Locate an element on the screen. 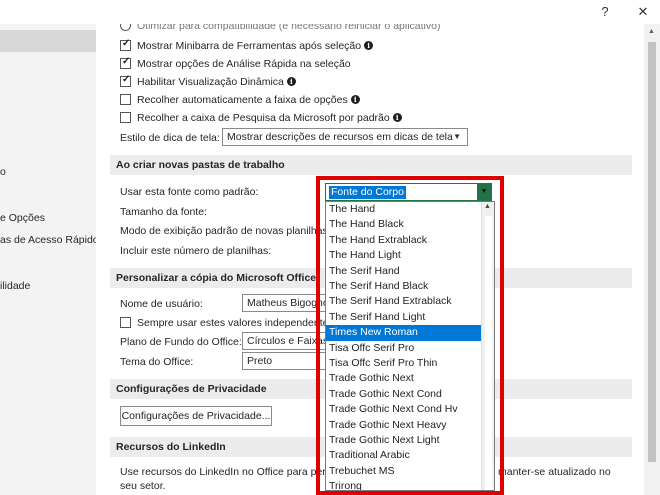 Image resolution: width=660 pixels, height=495 pixels. sheets-count-label: Incluir este número de planilhas: is located at coordinates (196, 251).